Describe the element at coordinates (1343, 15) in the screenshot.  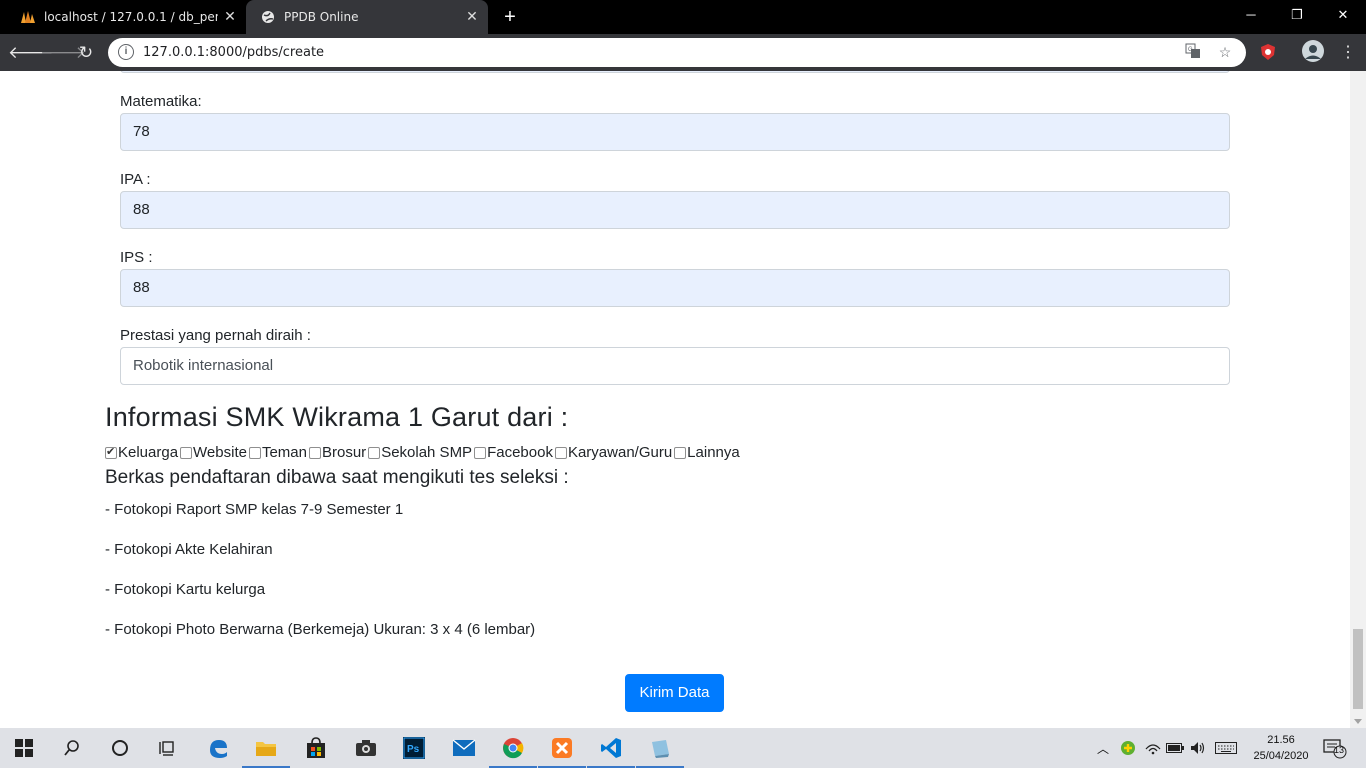
I see `close-window-icon: ✕` at that location.